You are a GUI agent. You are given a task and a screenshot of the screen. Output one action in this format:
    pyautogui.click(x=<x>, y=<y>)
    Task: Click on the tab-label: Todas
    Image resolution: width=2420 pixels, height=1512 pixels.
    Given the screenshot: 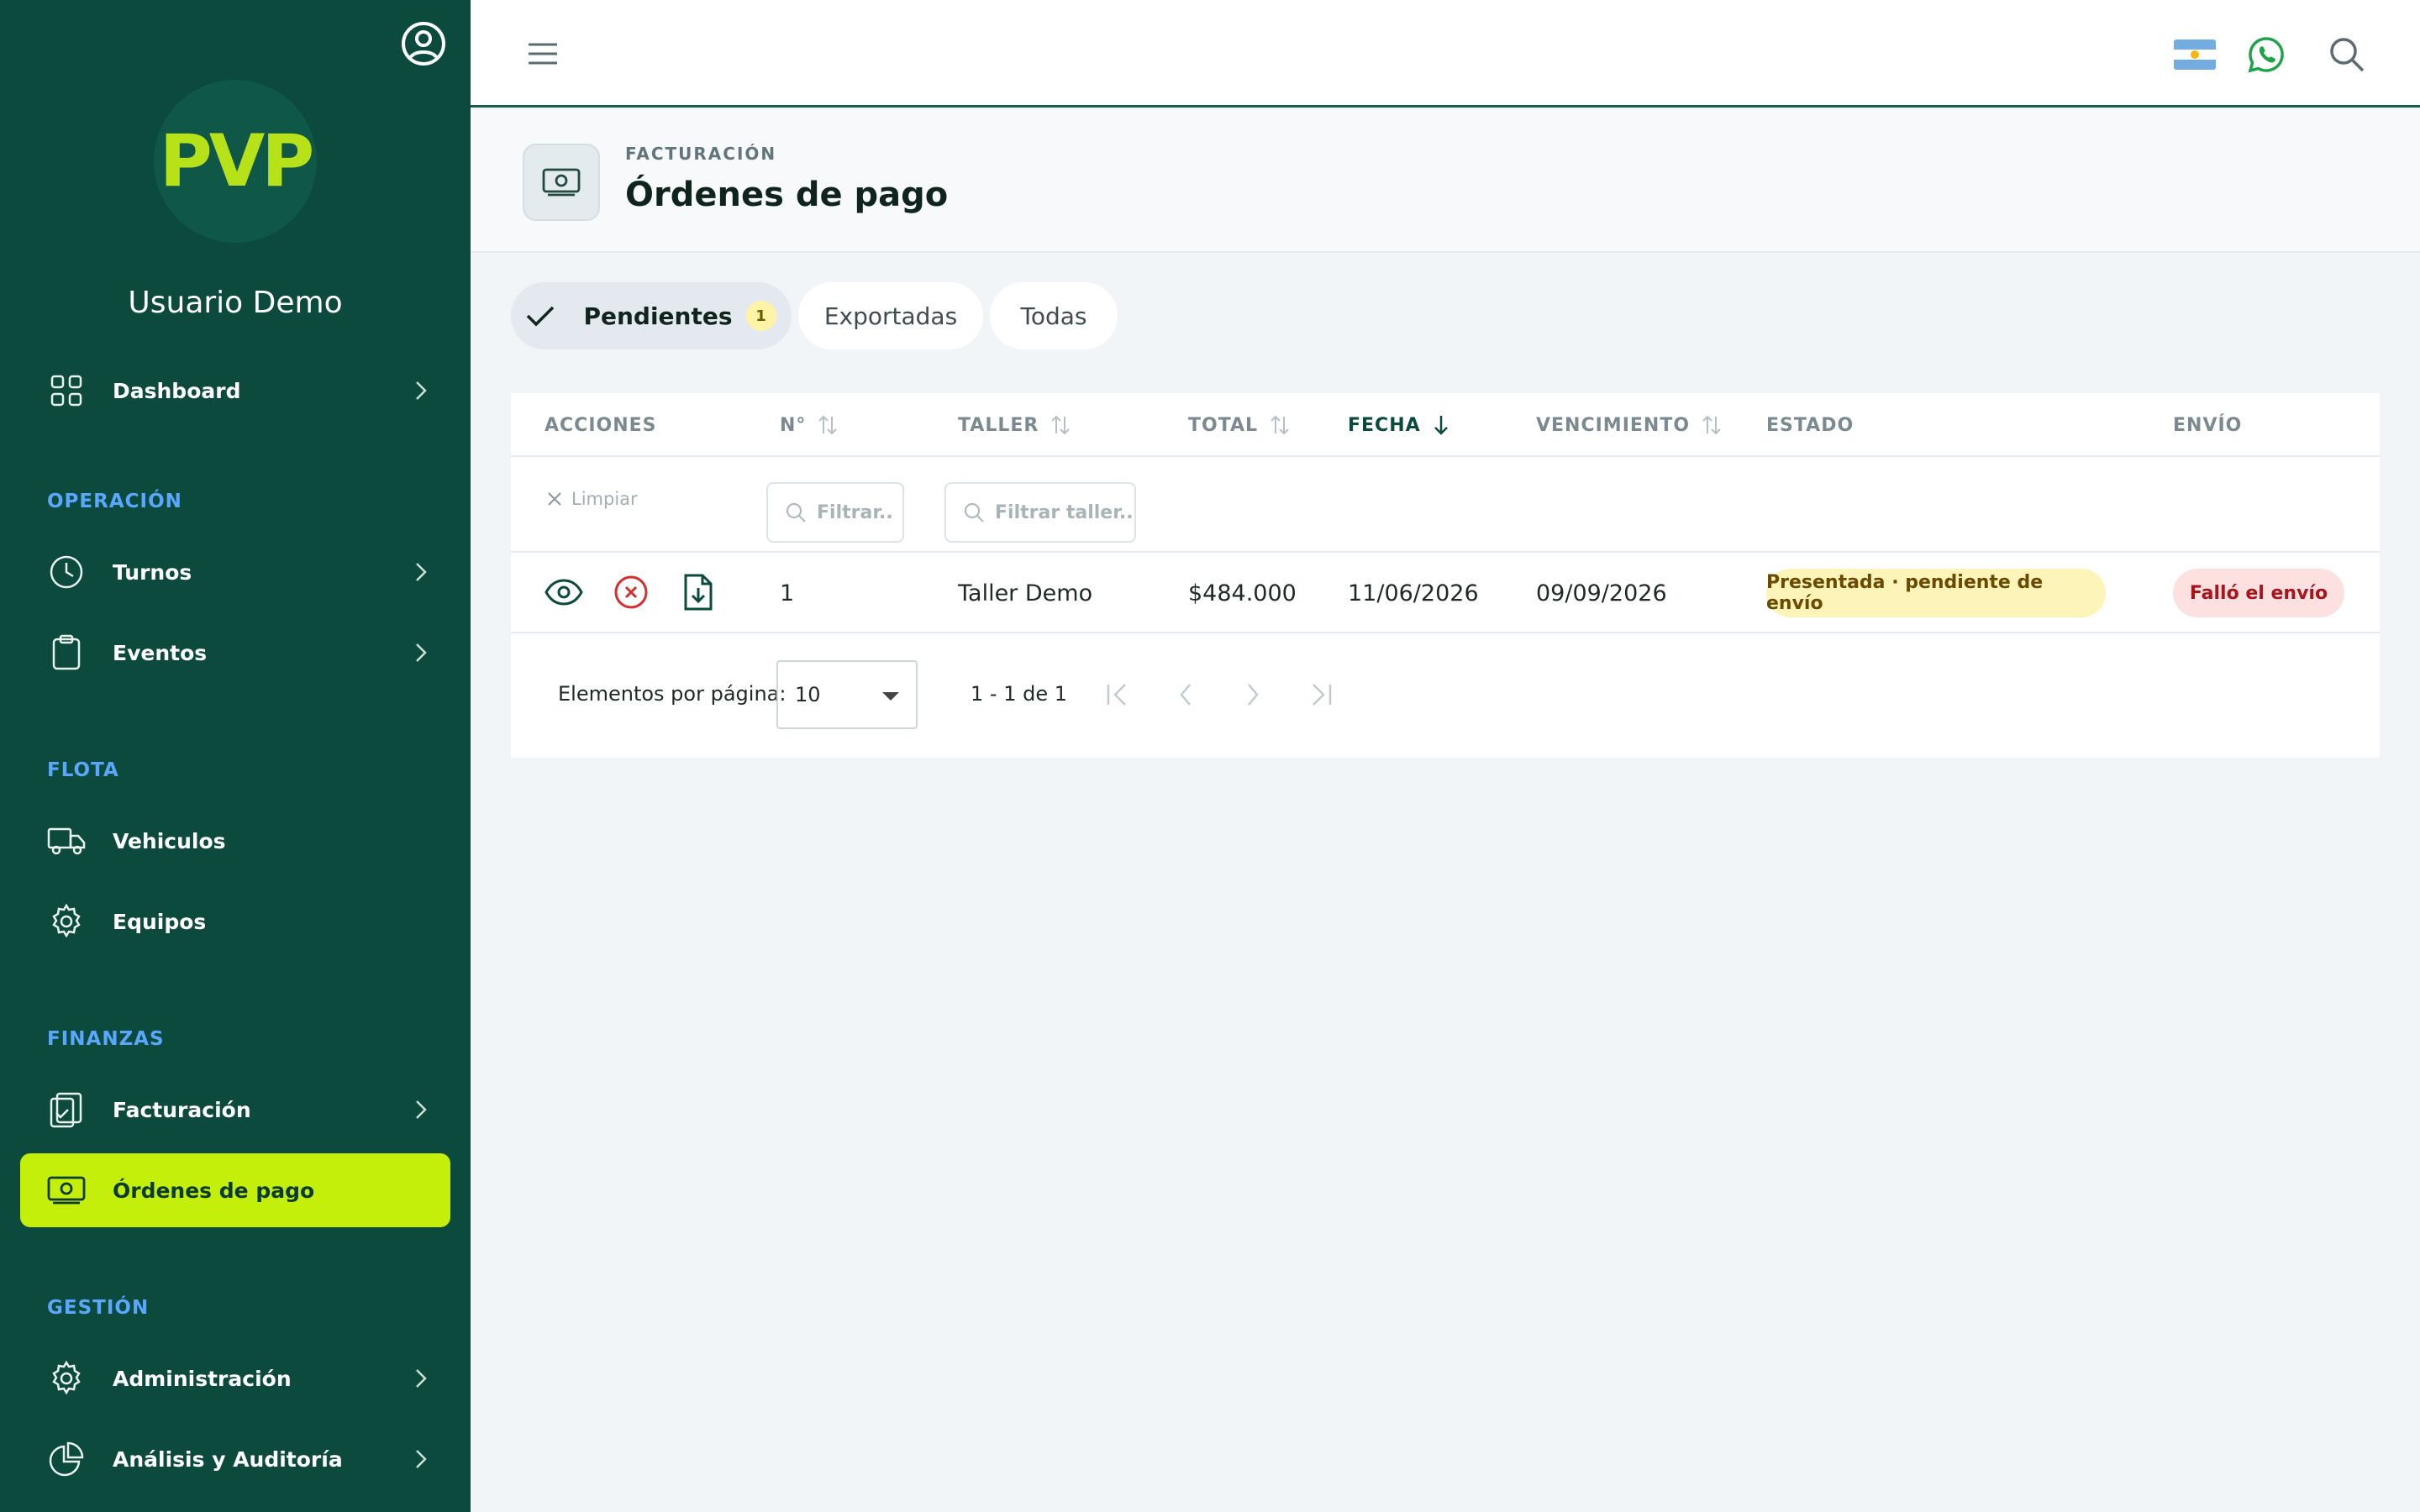 What is the action you would take?
    pyautogui.click(x=1053, y=316)
    